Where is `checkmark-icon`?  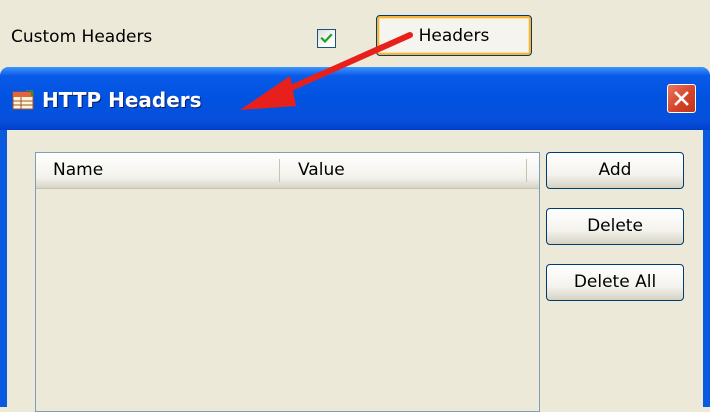 checkmark-icon is located at coordinates (326, 38).